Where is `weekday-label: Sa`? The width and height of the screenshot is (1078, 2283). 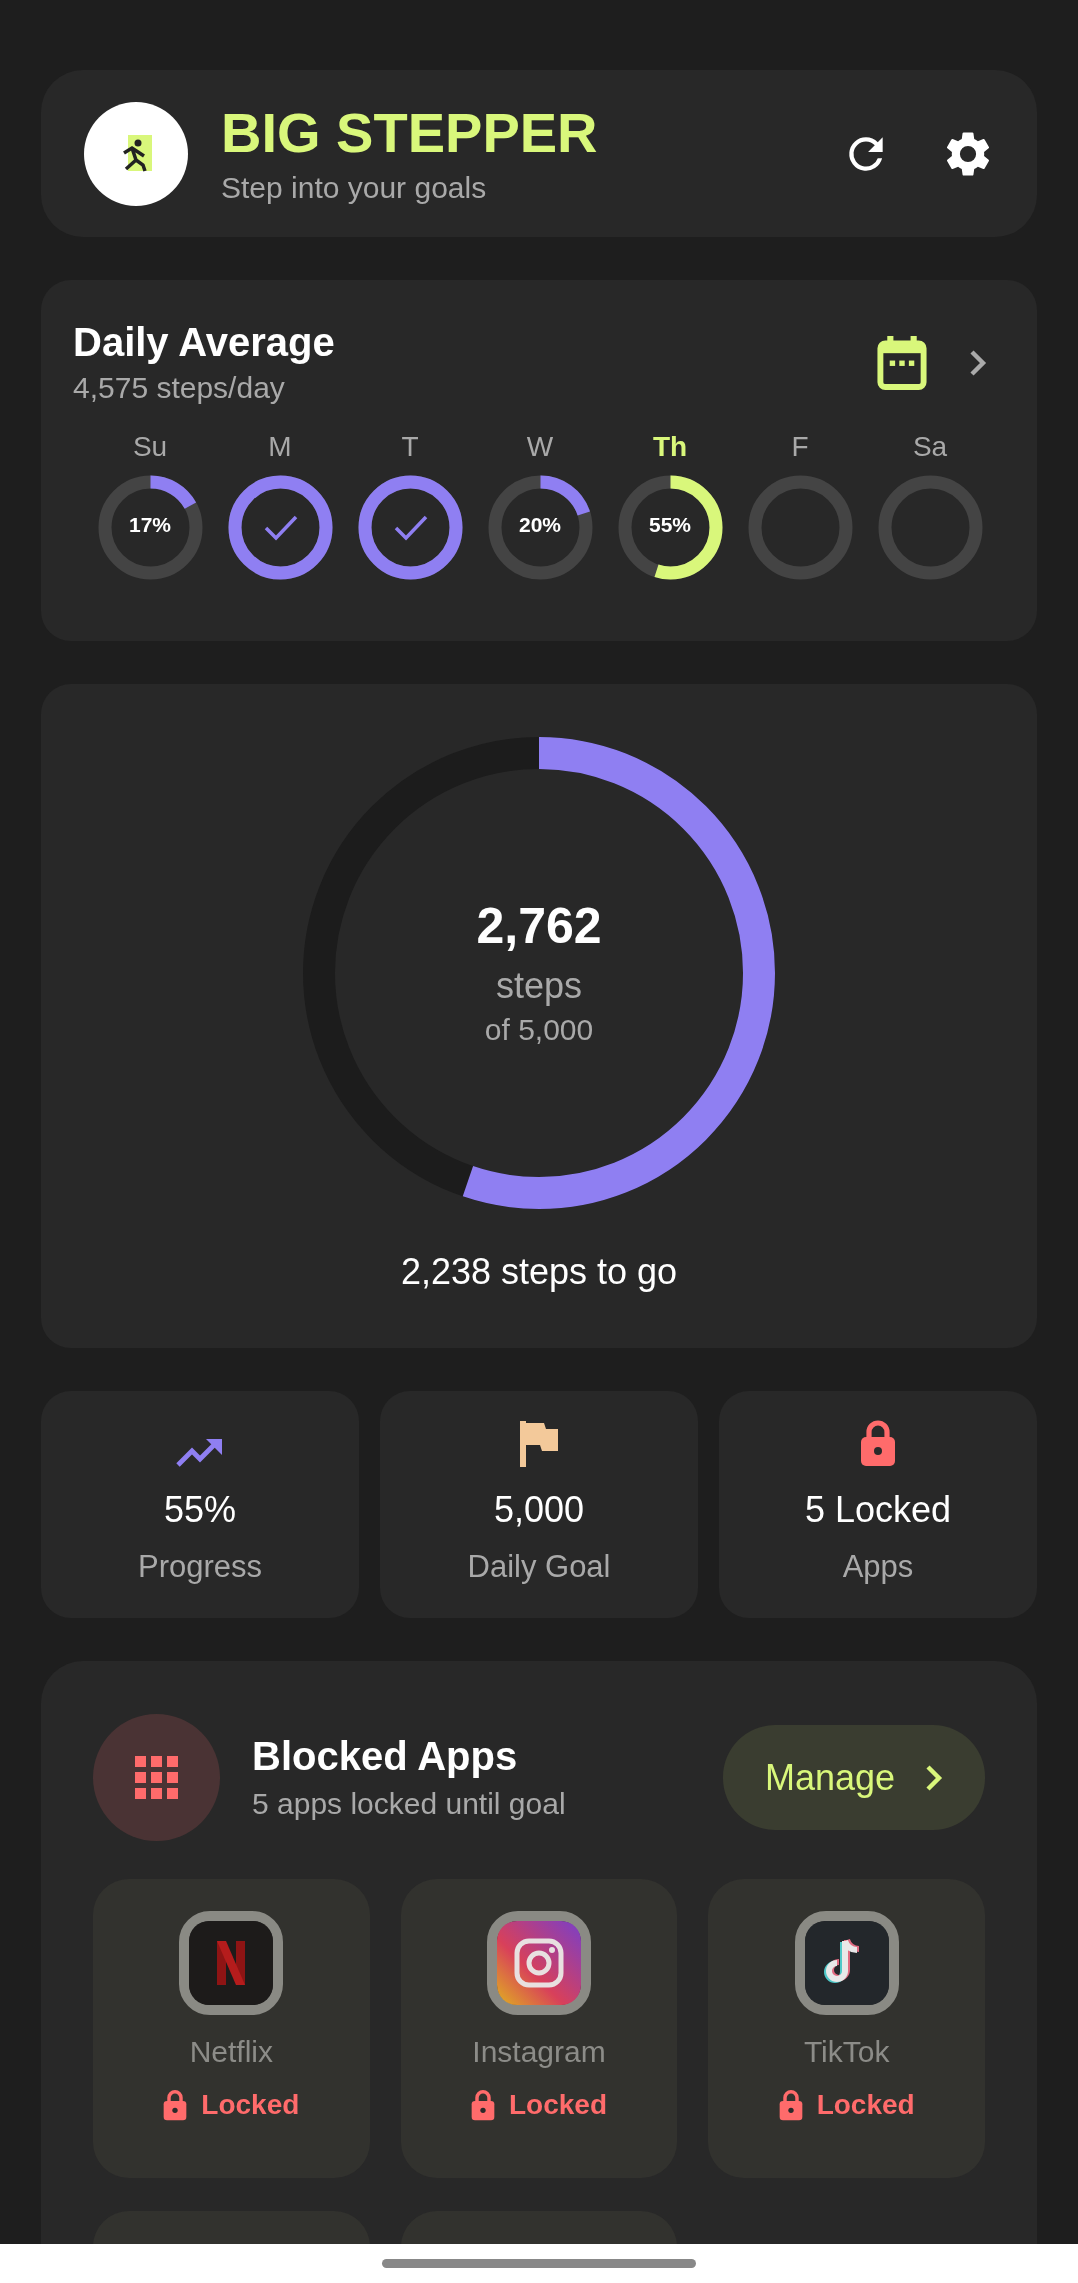 weekday-label: Sa is located at coordinates (930, 447).